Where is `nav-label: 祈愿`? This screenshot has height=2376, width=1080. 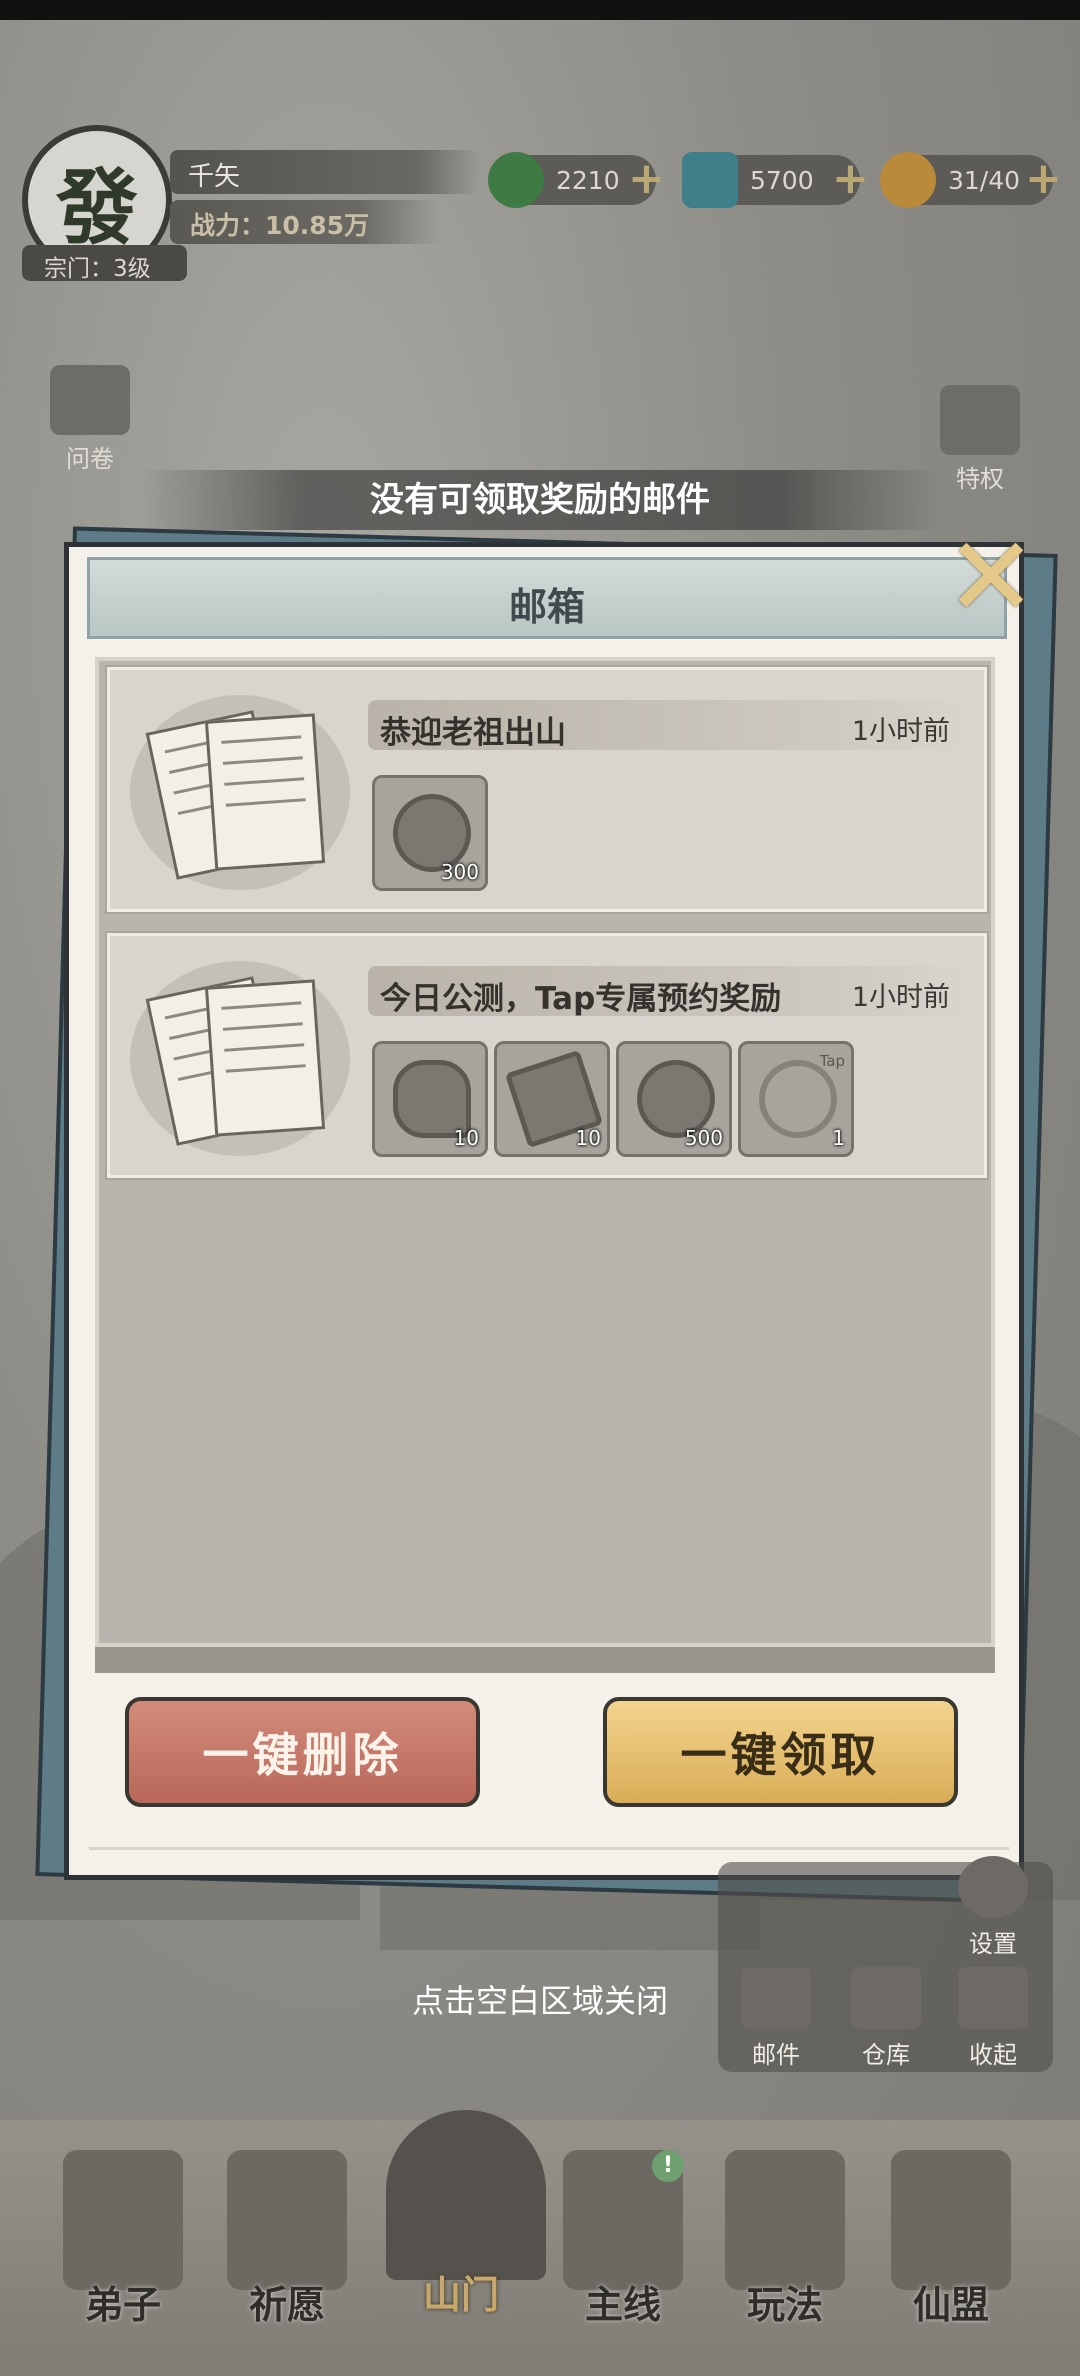 nav-label: 祈愿 is located at coordinates (286, 2305).